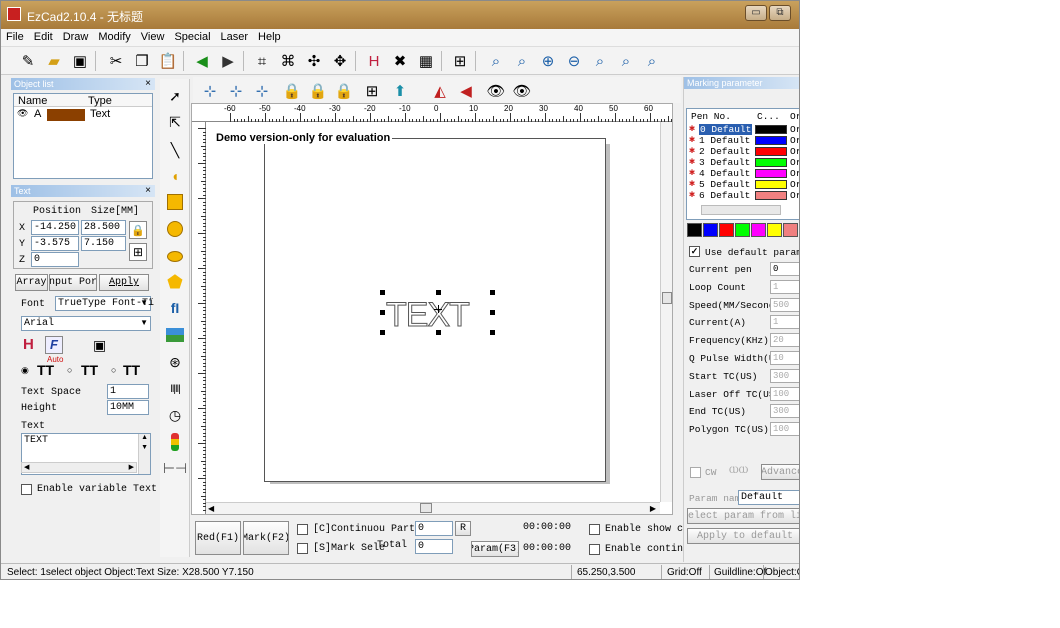 The width and height of the screenshot is (1060, 628). I want to click on snap-icon: ✣, so click(314, 61).